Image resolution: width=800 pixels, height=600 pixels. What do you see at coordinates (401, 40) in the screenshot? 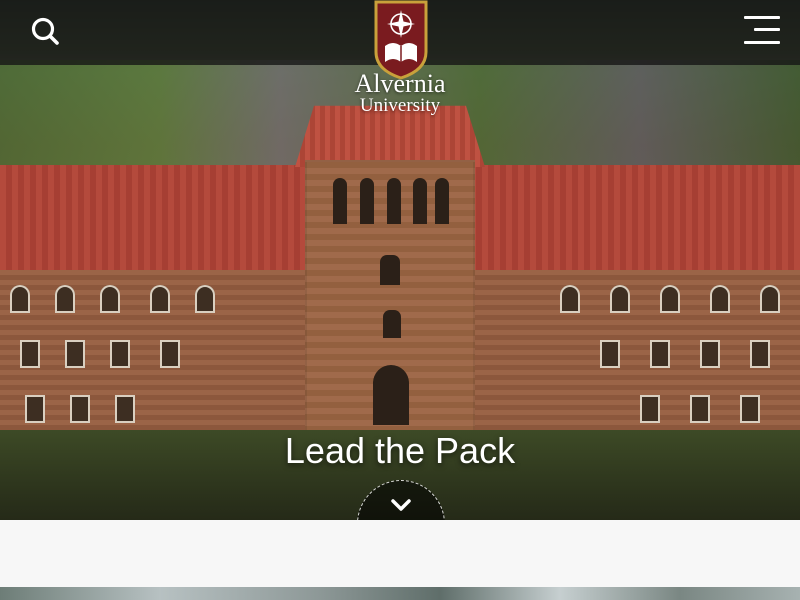
I see `crest-icon` at bounding box center [401, 40].